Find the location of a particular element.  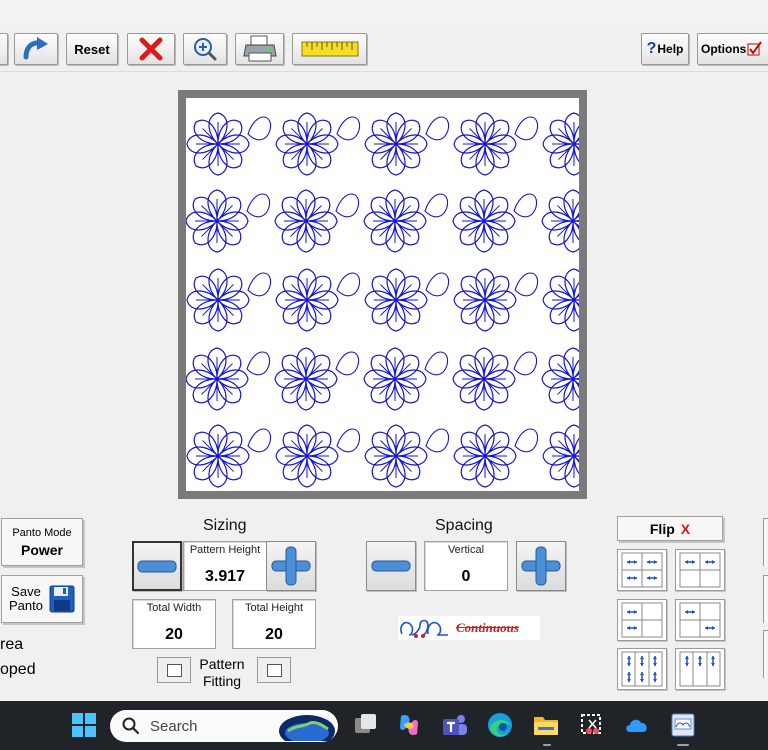

zoom-button is located at coordinates (205, 49).